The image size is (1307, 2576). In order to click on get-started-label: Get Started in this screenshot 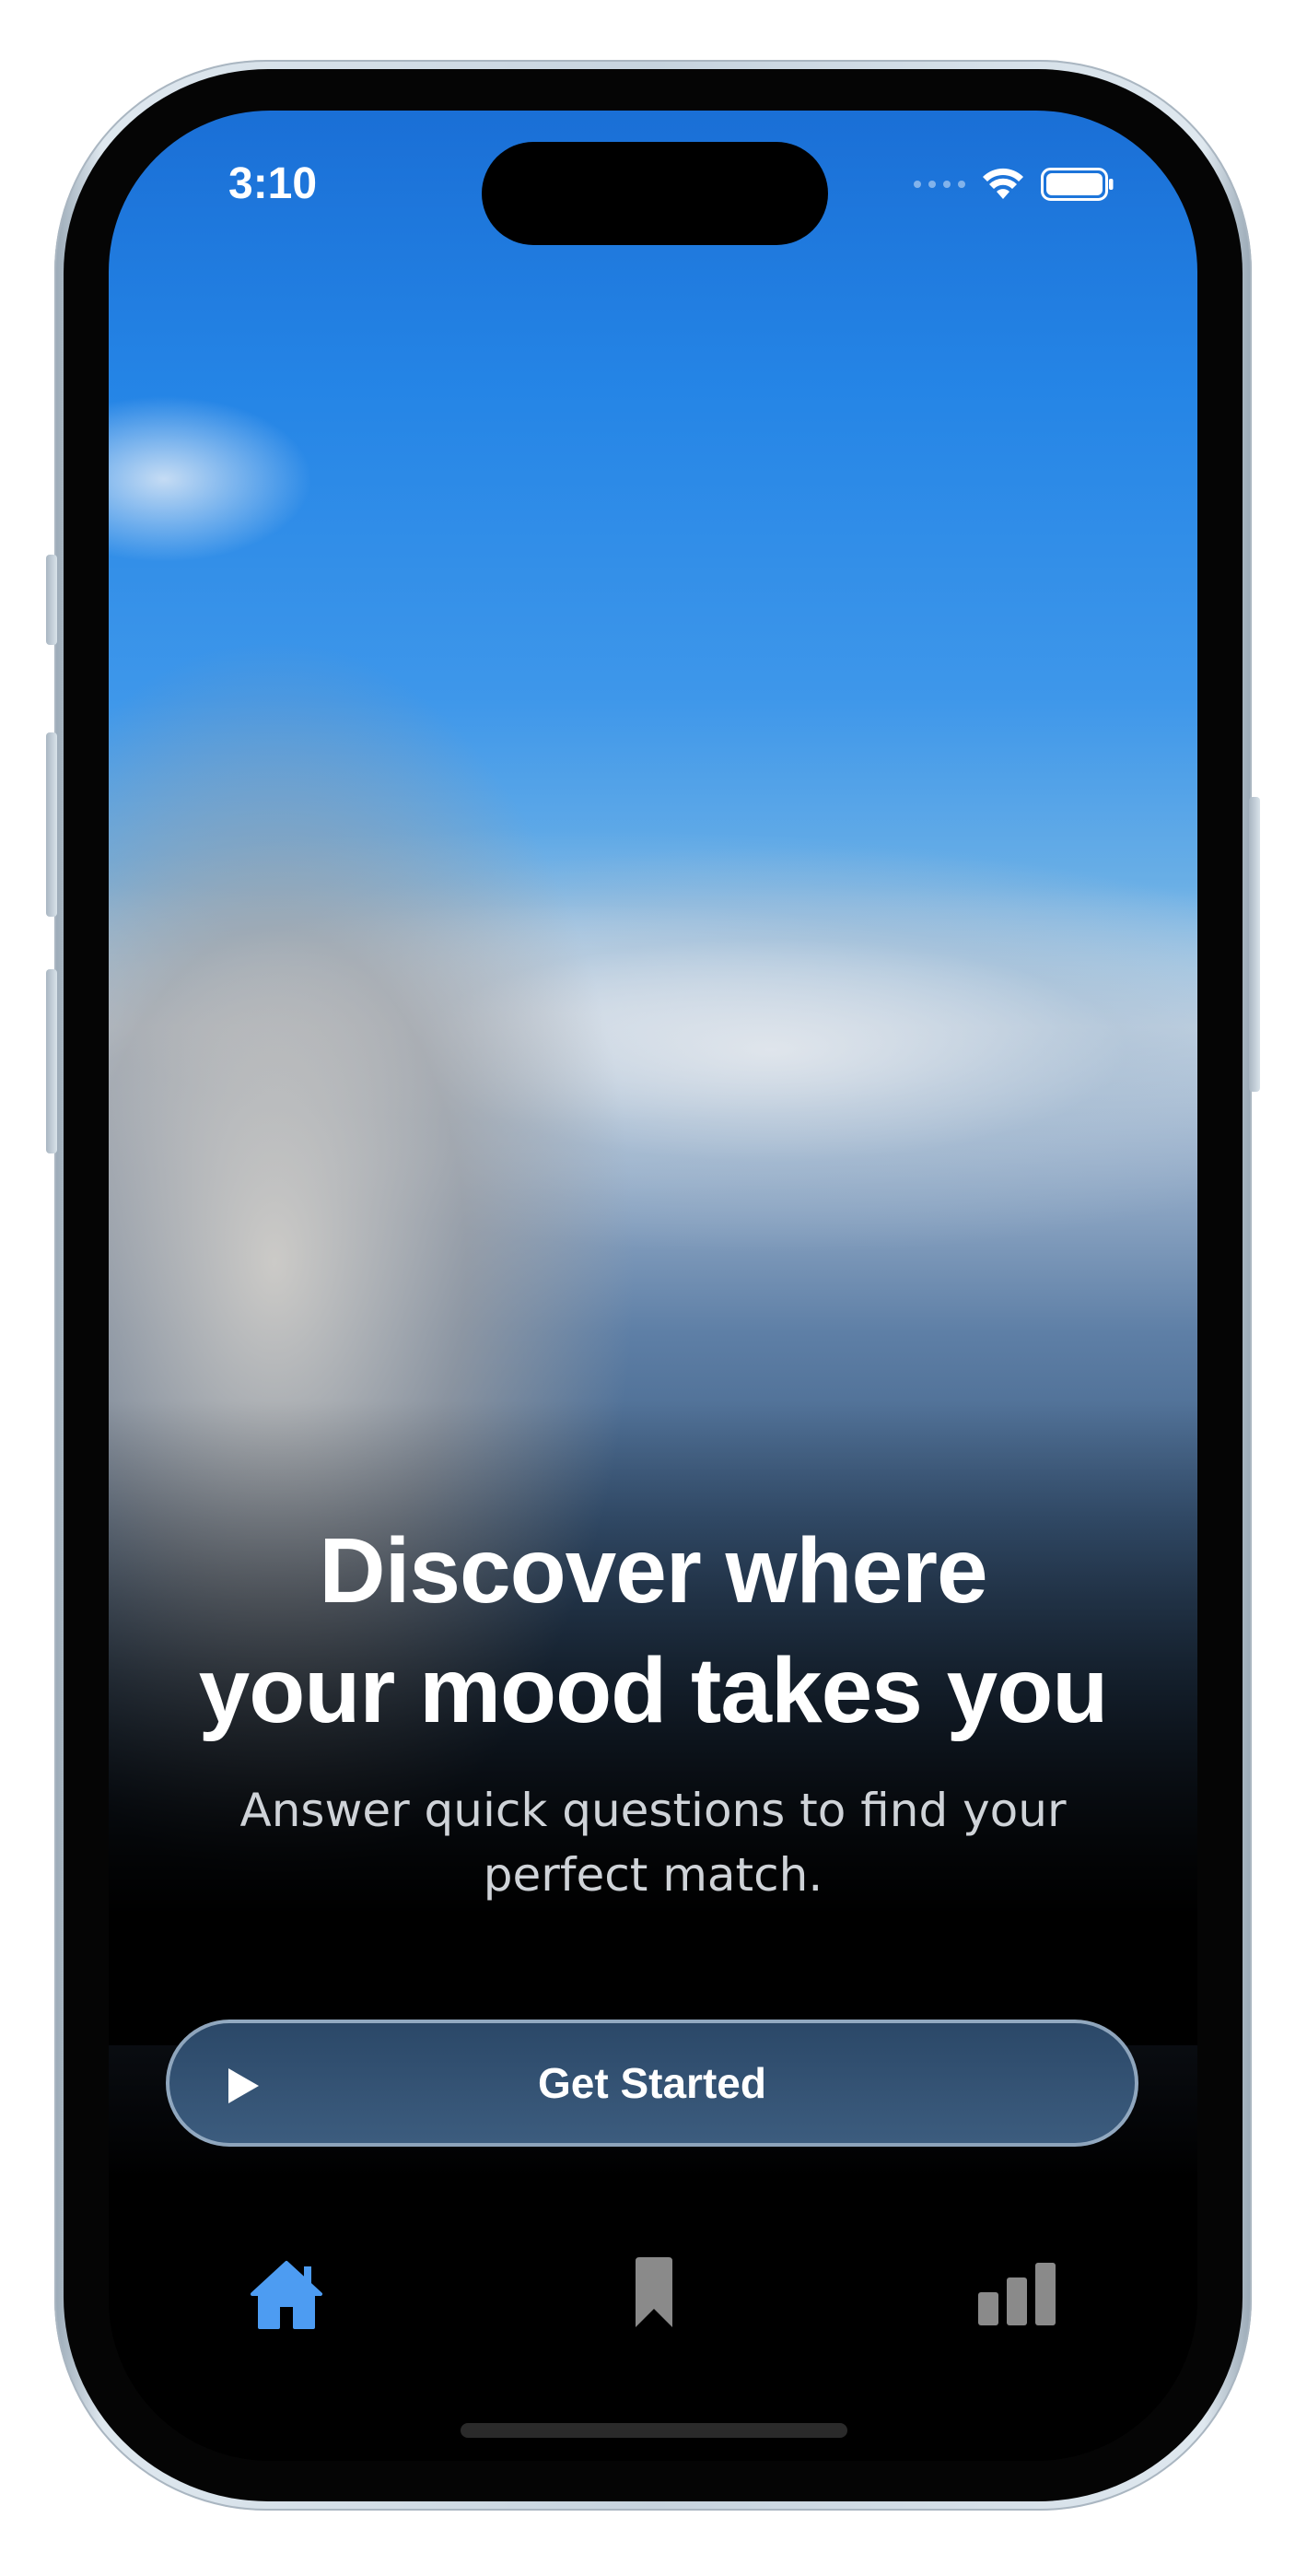, I will do `click(652, 2083)`.